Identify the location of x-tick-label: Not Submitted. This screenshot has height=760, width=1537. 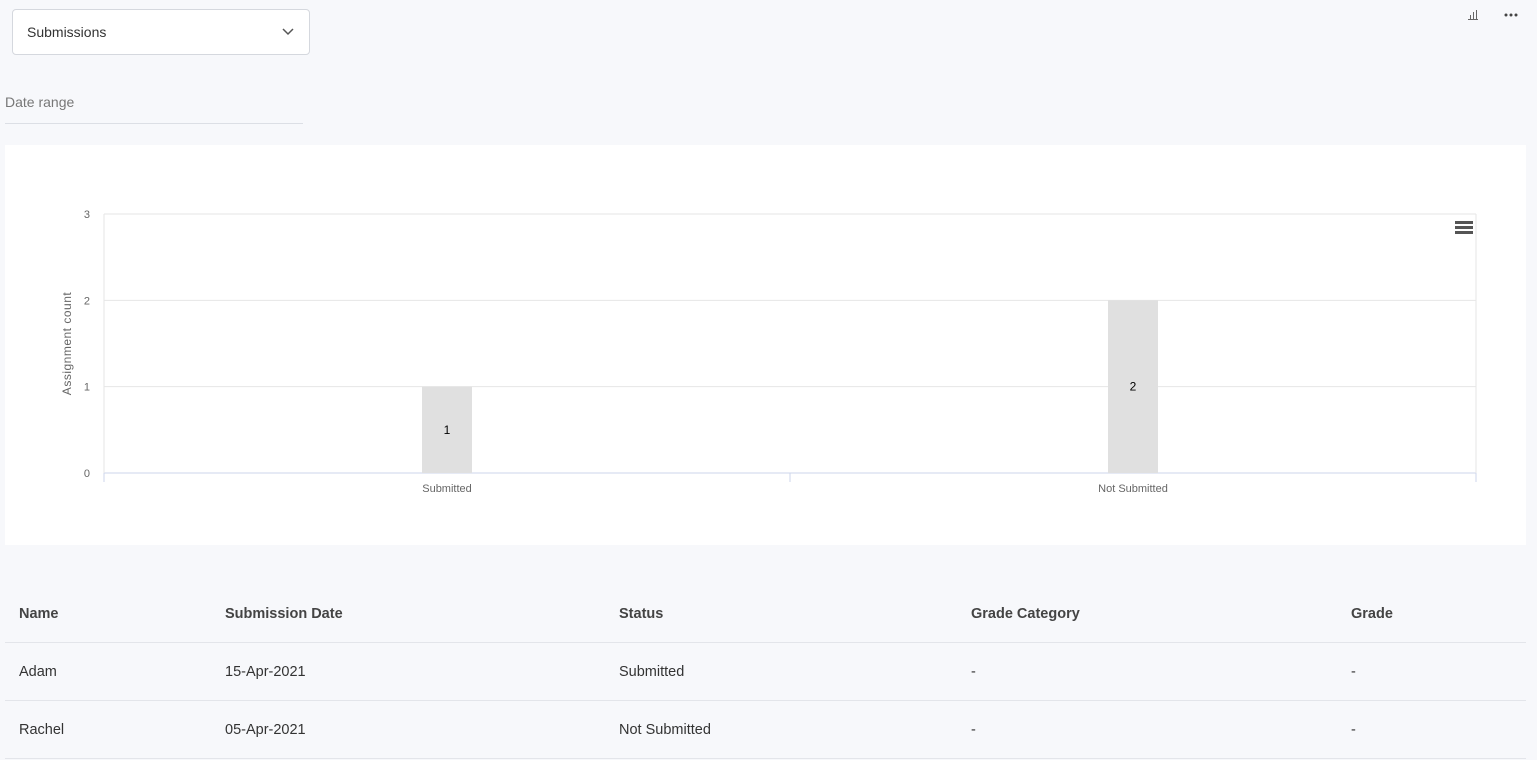
(1133, 489).